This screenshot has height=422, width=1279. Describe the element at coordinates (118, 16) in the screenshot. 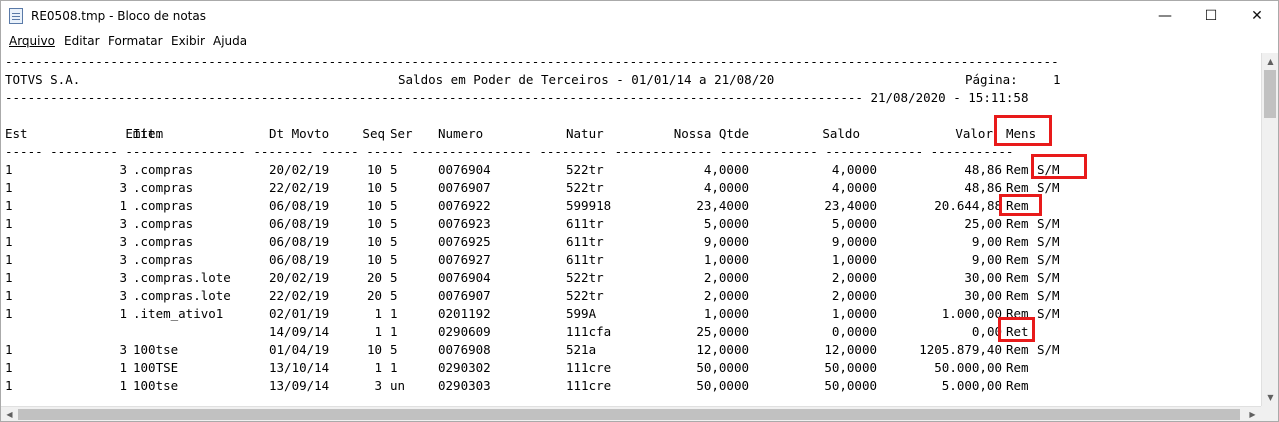

I see `window-title: RE0508.tmp - Bloco de notas` at that location.